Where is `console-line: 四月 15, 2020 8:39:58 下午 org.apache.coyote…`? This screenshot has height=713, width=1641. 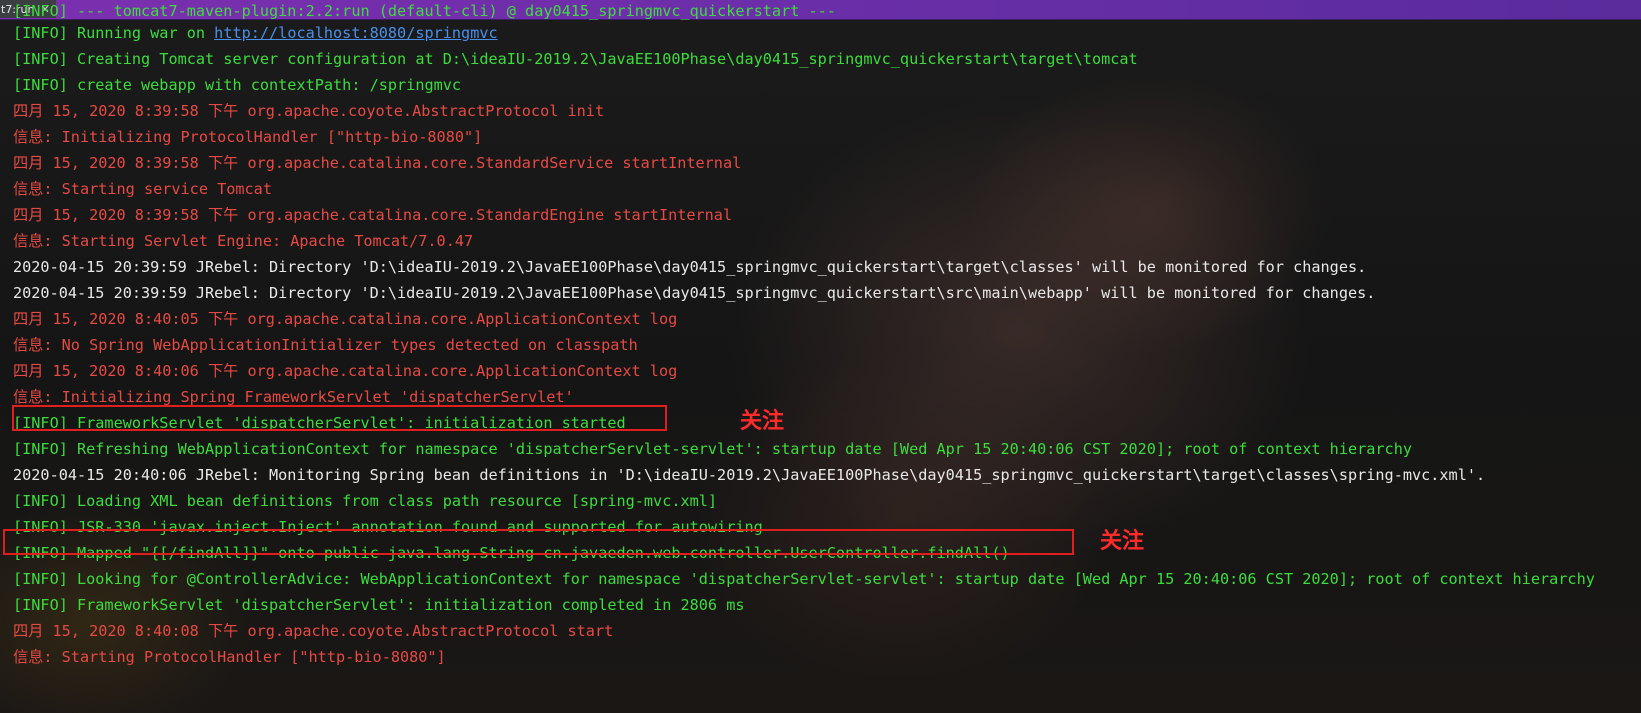 console-line: 四月 15, 2020 8:39:58 下午 org.apache.coyote… is located at coordinates (827, 111).